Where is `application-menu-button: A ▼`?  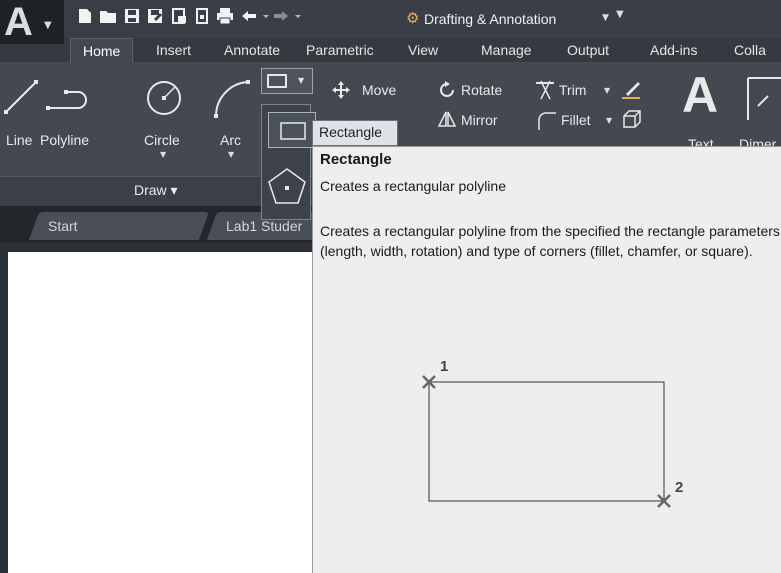
application-menu-button: A ▼ is located at coordinates (32, 22).